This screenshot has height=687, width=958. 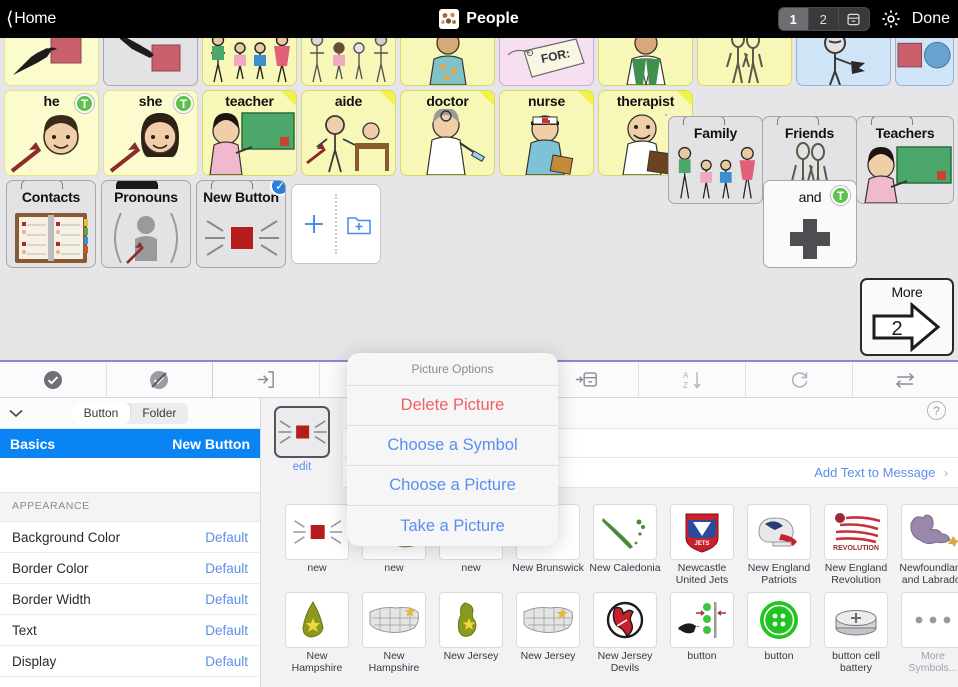 What do you see at coordinates (51, 133) in the screenshot?
I see `grid-cell-he: he T` at bounding box center [51, 133].